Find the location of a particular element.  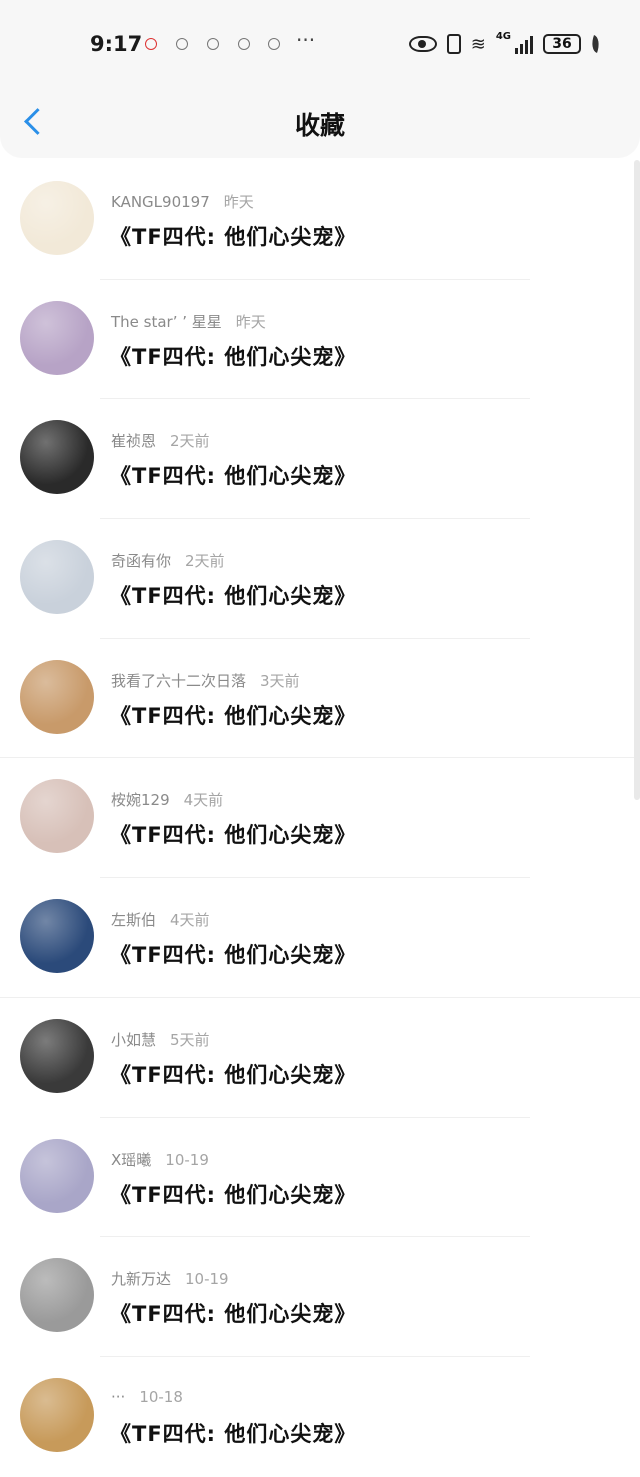

list-item: X瑶曦 10-19 《TF四代: 他们心尖宠》 is located at coordinates (320, 1178).